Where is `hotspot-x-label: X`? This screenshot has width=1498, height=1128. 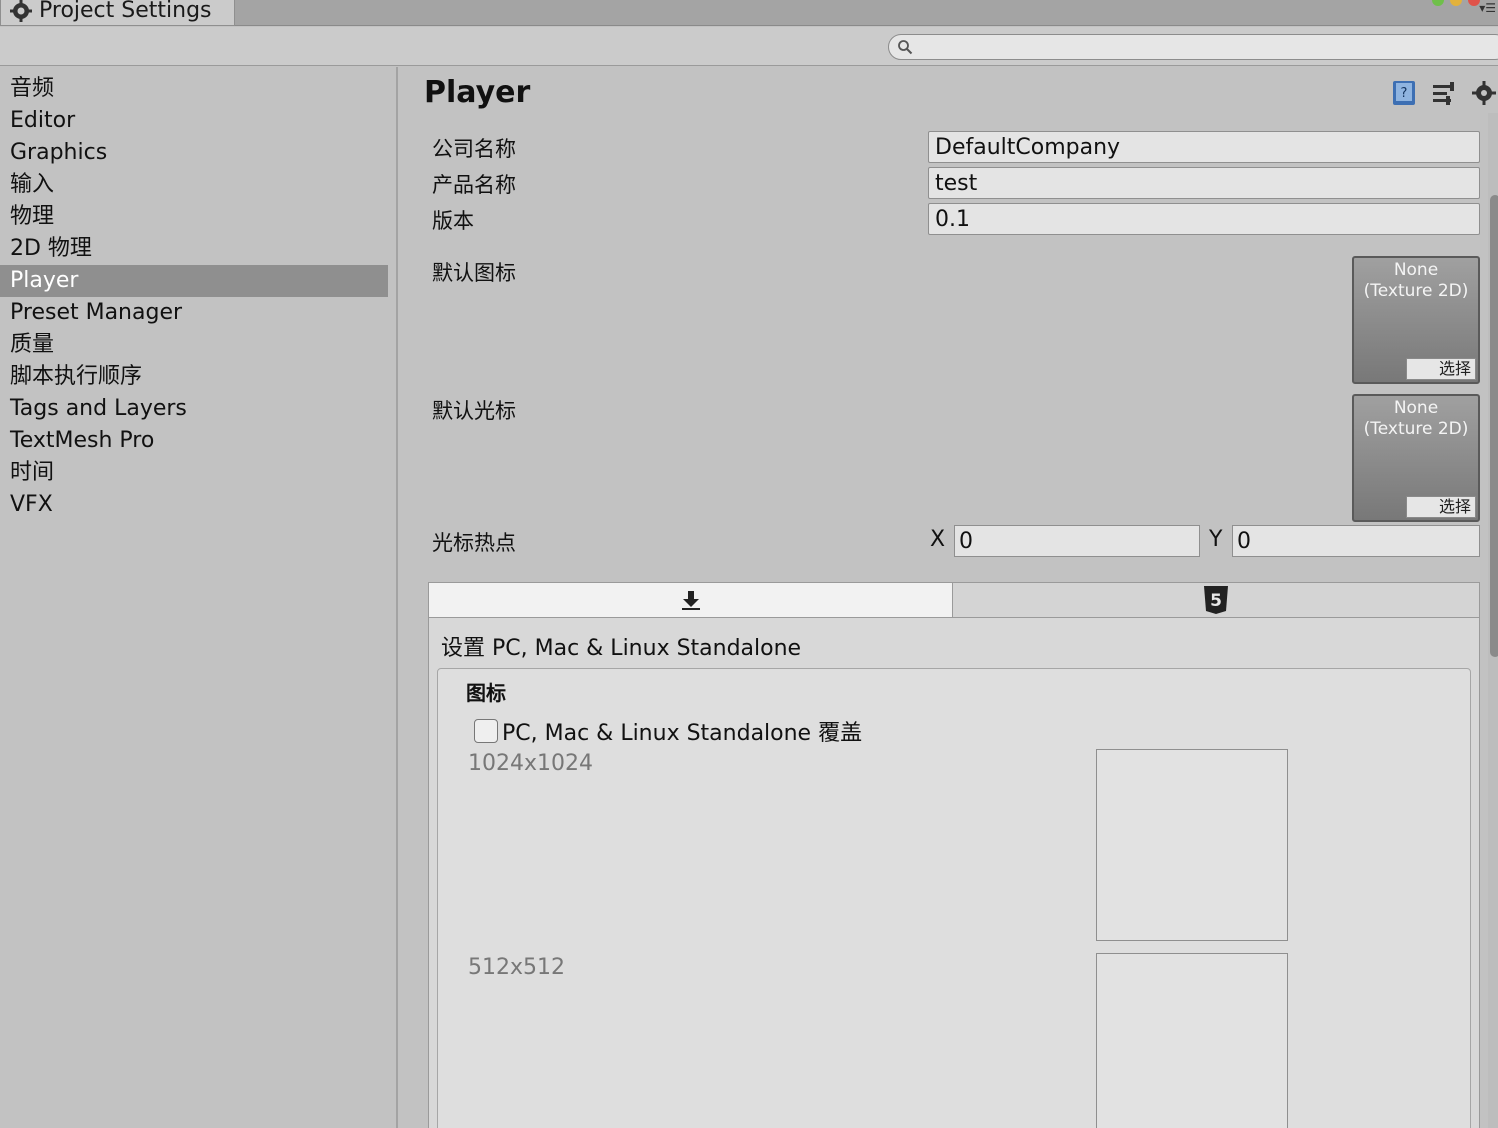
hotspot-x-label: X is located at coordinates (938, 539).